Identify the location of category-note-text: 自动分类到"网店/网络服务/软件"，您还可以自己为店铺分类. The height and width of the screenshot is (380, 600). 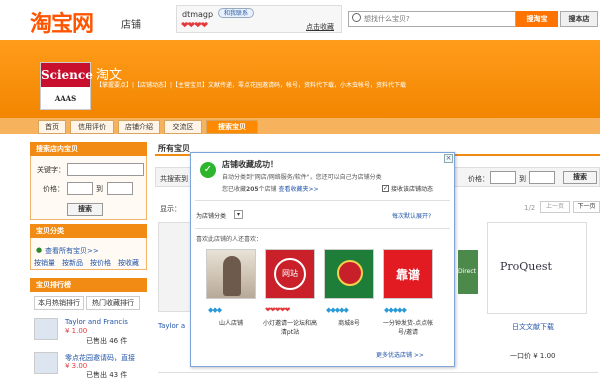
(302, 177).